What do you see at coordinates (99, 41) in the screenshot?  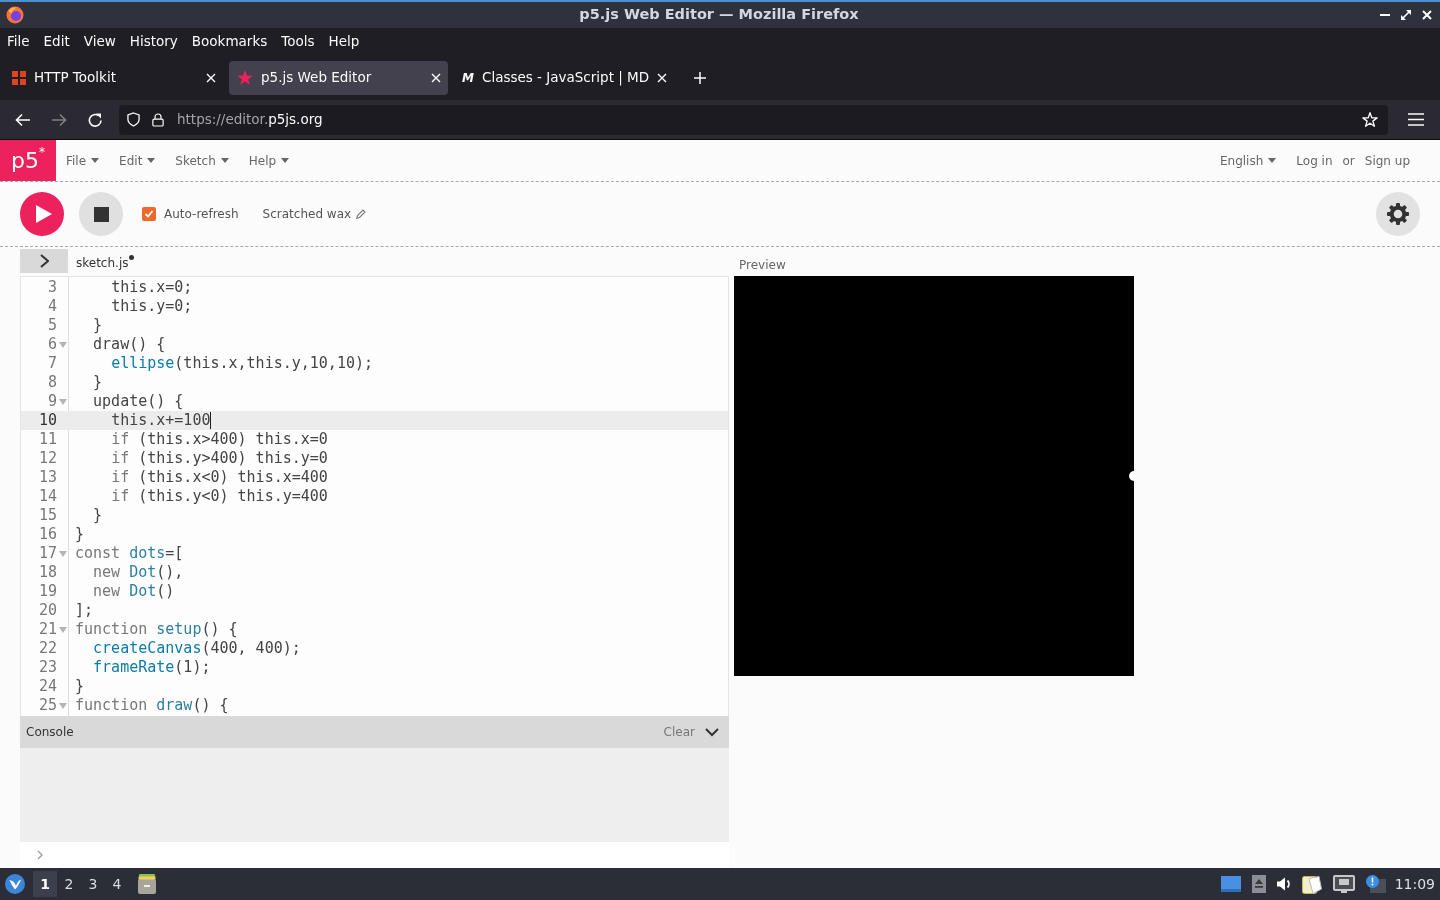 I see `menu-item: View` at bounding box center [99, 41].